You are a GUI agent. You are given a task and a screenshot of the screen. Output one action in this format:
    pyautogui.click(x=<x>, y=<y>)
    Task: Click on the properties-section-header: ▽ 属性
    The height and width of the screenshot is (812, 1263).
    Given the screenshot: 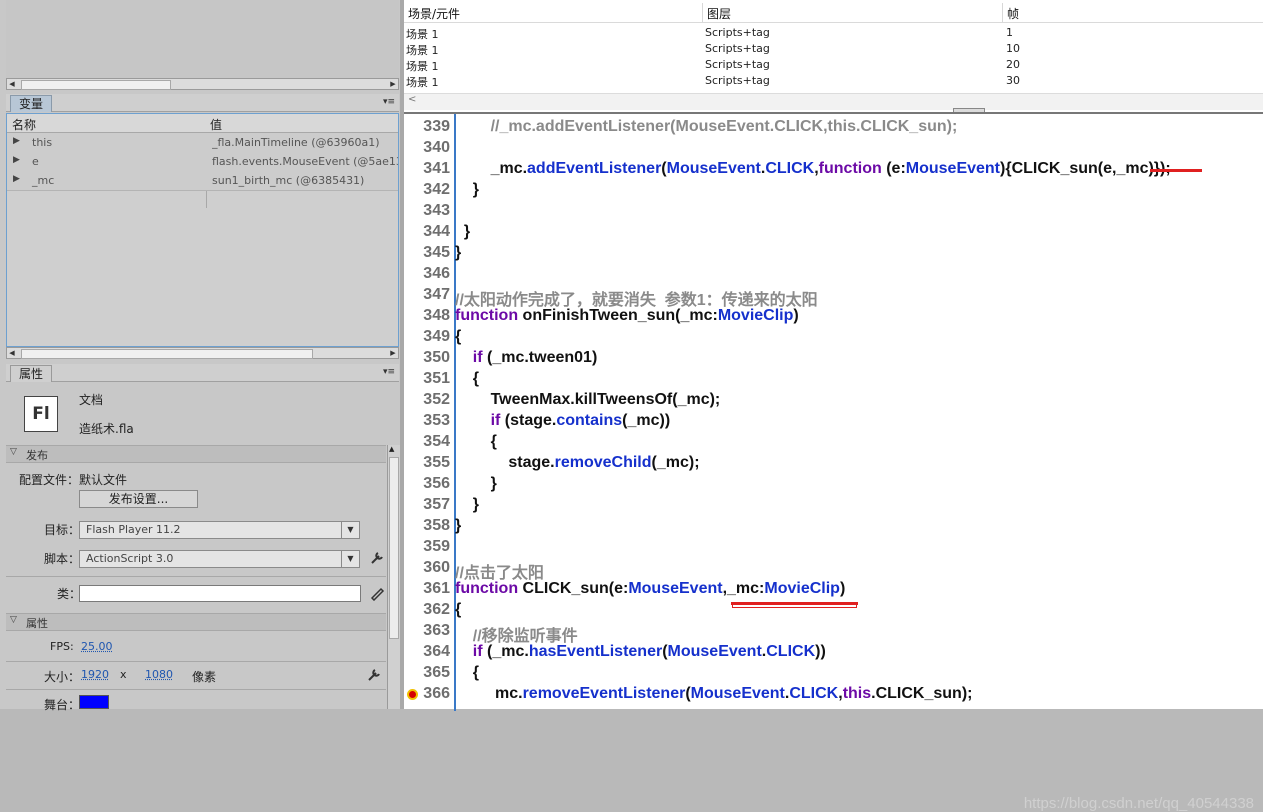 What is the action you would take?
    pyautogui.click(x=196, y=622)
    